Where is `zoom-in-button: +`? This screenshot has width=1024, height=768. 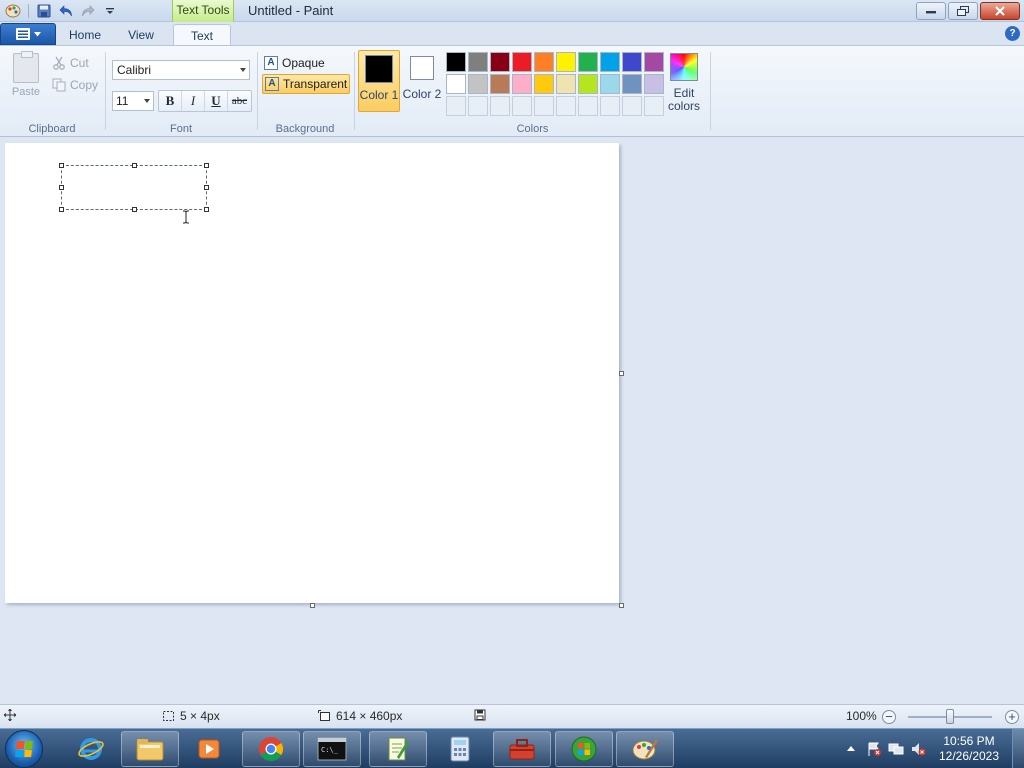
zoom-in-button: + is located at coordinates (1012, 717).